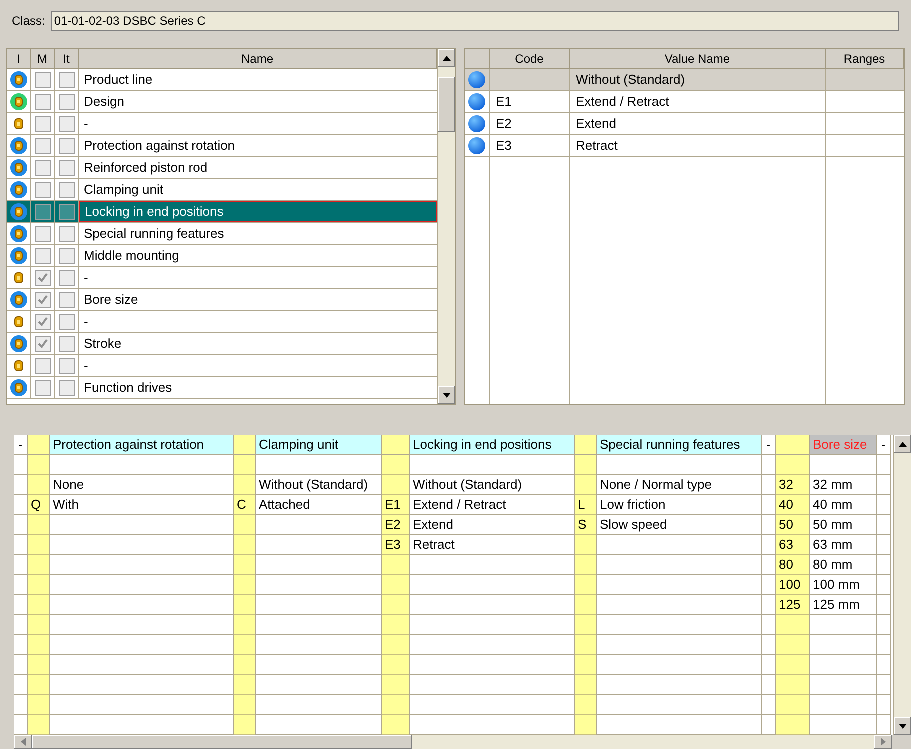 The height and width of the screenshot is (749, 911). I want to click on feature-name: Special running features, so click(258, 233).